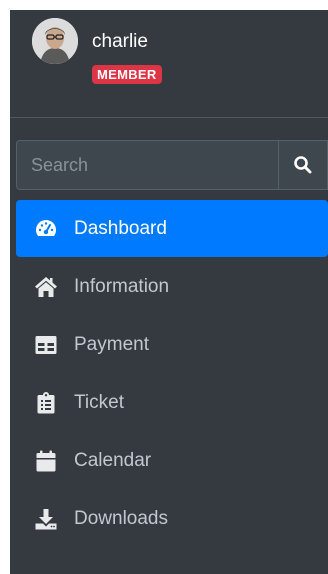 The image size is (328, 574). Describe the element at coordinates (111, 344) in the screenshot. I see `nav-label: Payment` at that location.